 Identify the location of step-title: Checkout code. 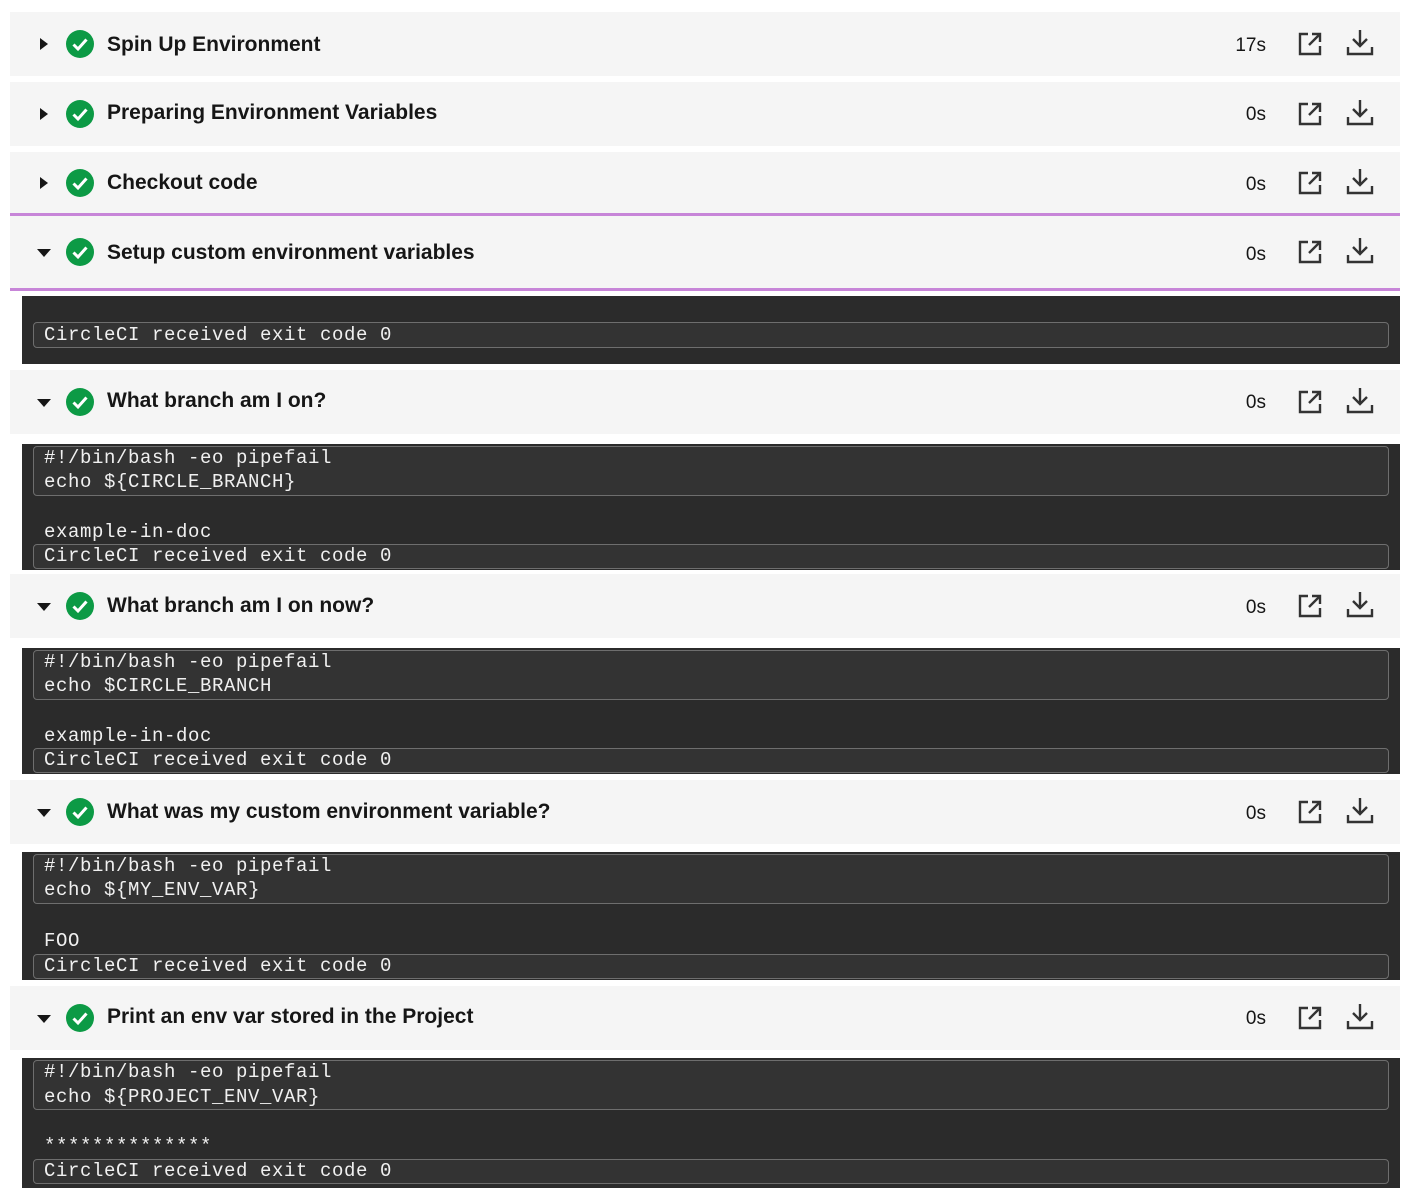
(182, 182).